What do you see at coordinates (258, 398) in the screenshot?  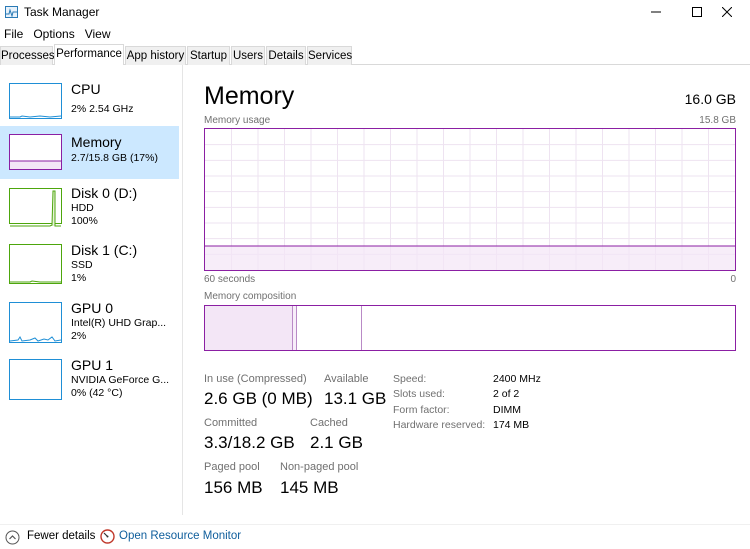 I see `in-use-value: 2.6 GB (0 MB)` at bounding box center [258, 398].